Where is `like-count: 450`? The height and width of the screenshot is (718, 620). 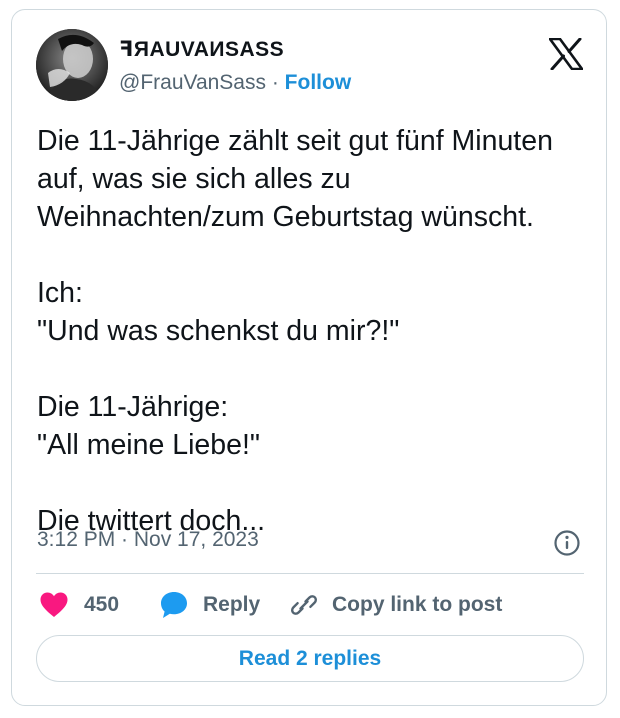 like-count: 450 is located at coordinates (102, 604).